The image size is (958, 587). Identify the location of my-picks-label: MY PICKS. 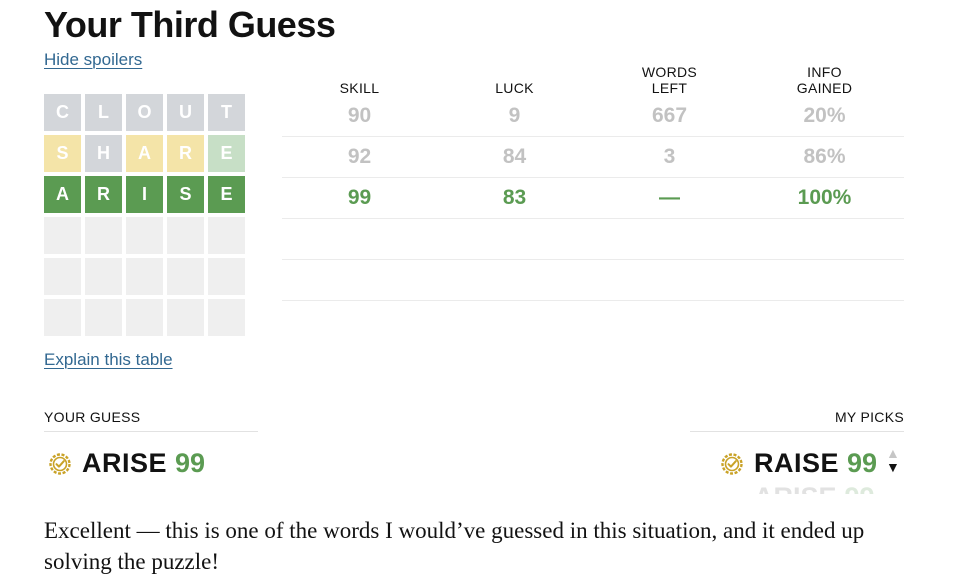
(869, 417).